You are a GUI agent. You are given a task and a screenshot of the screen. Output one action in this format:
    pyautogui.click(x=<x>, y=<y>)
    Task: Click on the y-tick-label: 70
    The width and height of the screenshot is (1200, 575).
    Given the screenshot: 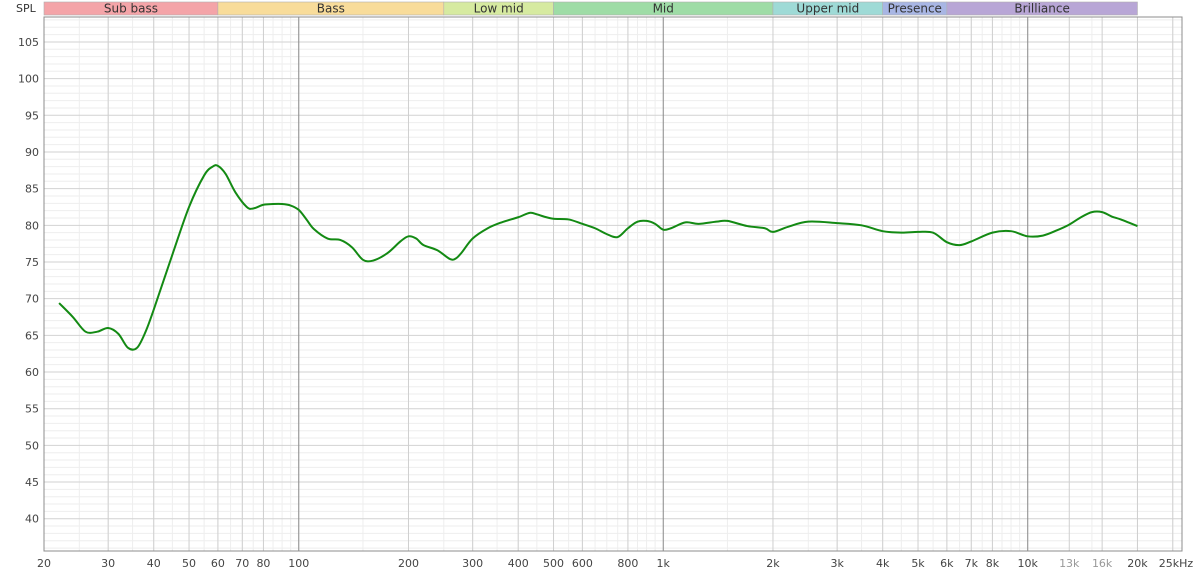 What is the action you would take?
    pyautogui.click(x=32, y=299)
    